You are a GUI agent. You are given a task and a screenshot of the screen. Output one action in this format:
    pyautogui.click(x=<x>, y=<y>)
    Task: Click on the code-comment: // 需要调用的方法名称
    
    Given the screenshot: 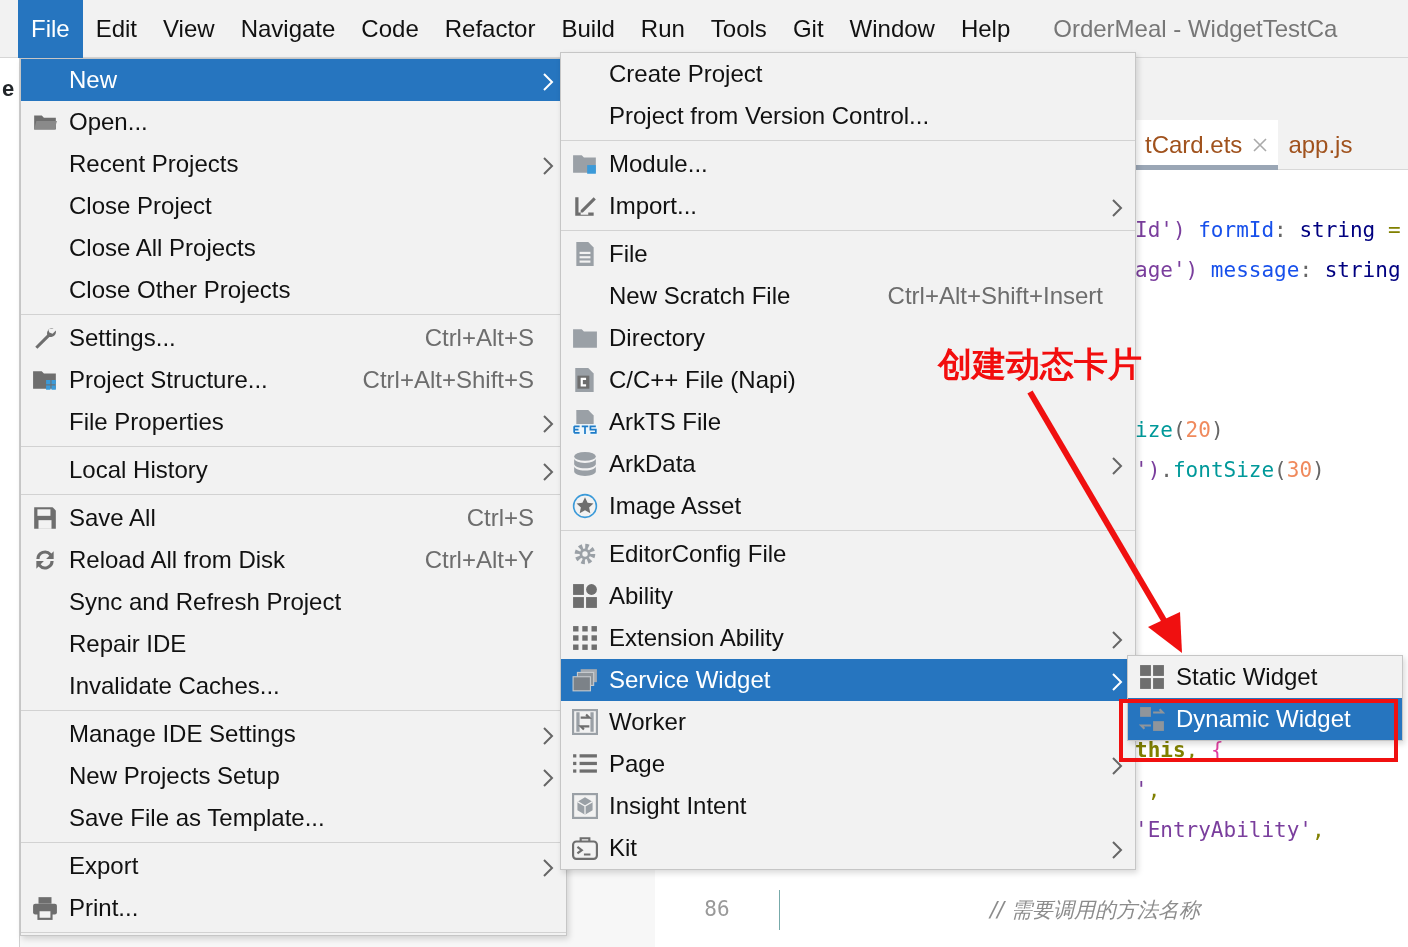 What is the action you would take?
    pyautogui.click(x=1095, y=910)
    